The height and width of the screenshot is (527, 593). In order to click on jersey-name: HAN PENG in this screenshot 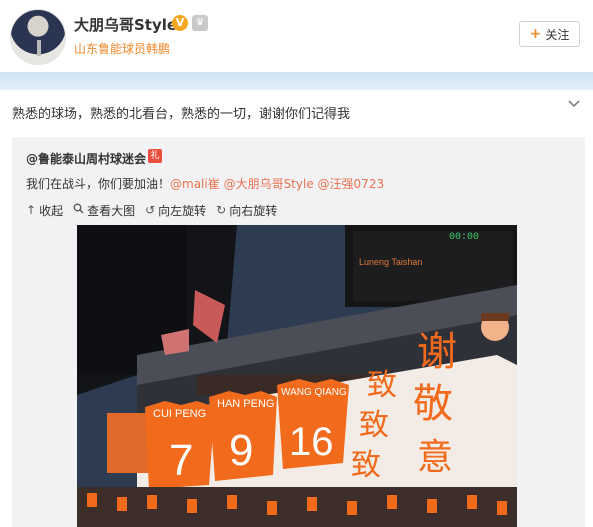, I will do `click(245, 404)`.